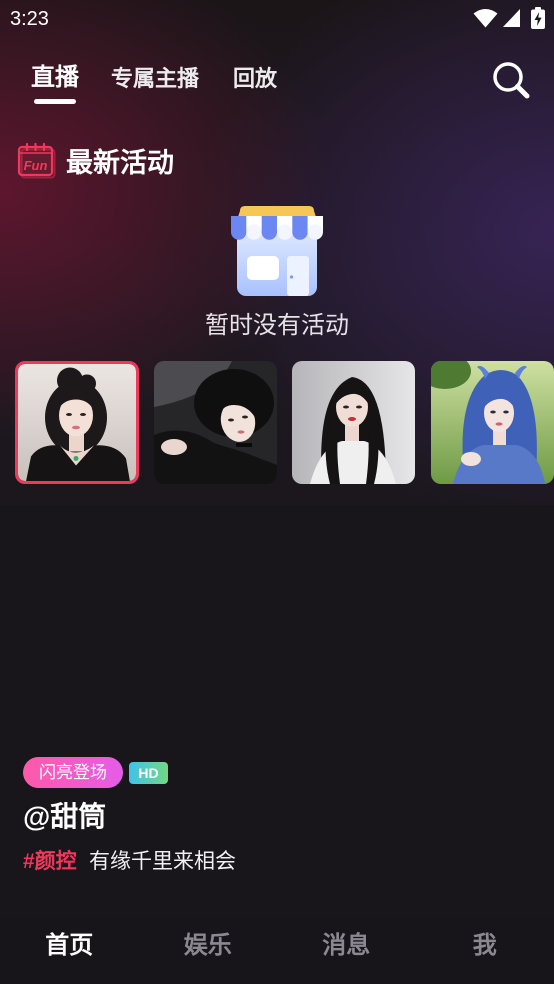 This screenshot has width=554, height=984. Describe the element at coordinates (485, 18) in the screenshot. I see `wifi-icon` at that location.